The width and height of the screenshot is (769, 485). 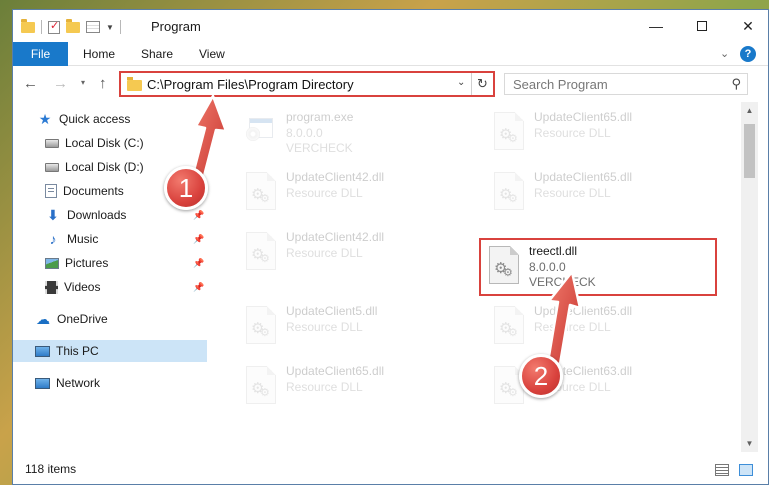 What do you see at coordinates (87, 263) in the screenshot?
I see `sidebar-item-label: Pictures` at bounding box center [87, 263].